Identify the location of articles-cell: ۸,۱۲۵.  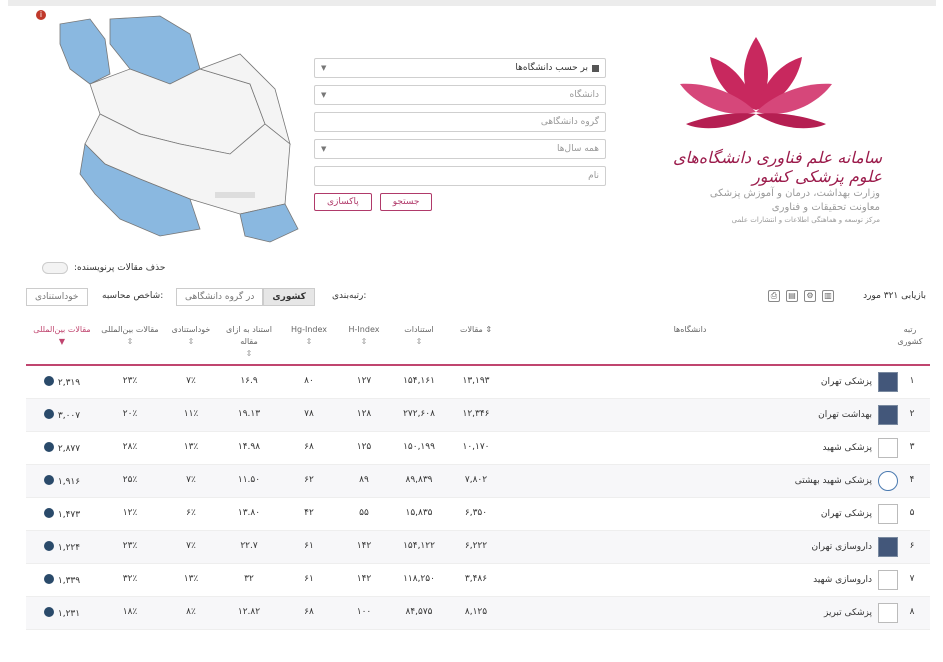
(476, 612).